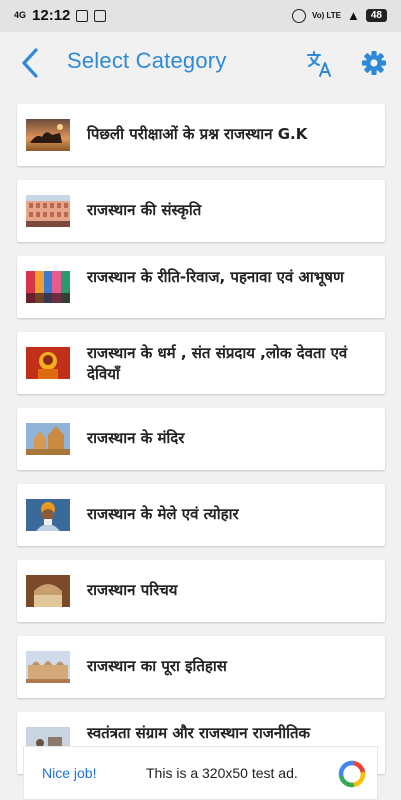  I want to click on wifi-icon: ▲, so click(353, 15).